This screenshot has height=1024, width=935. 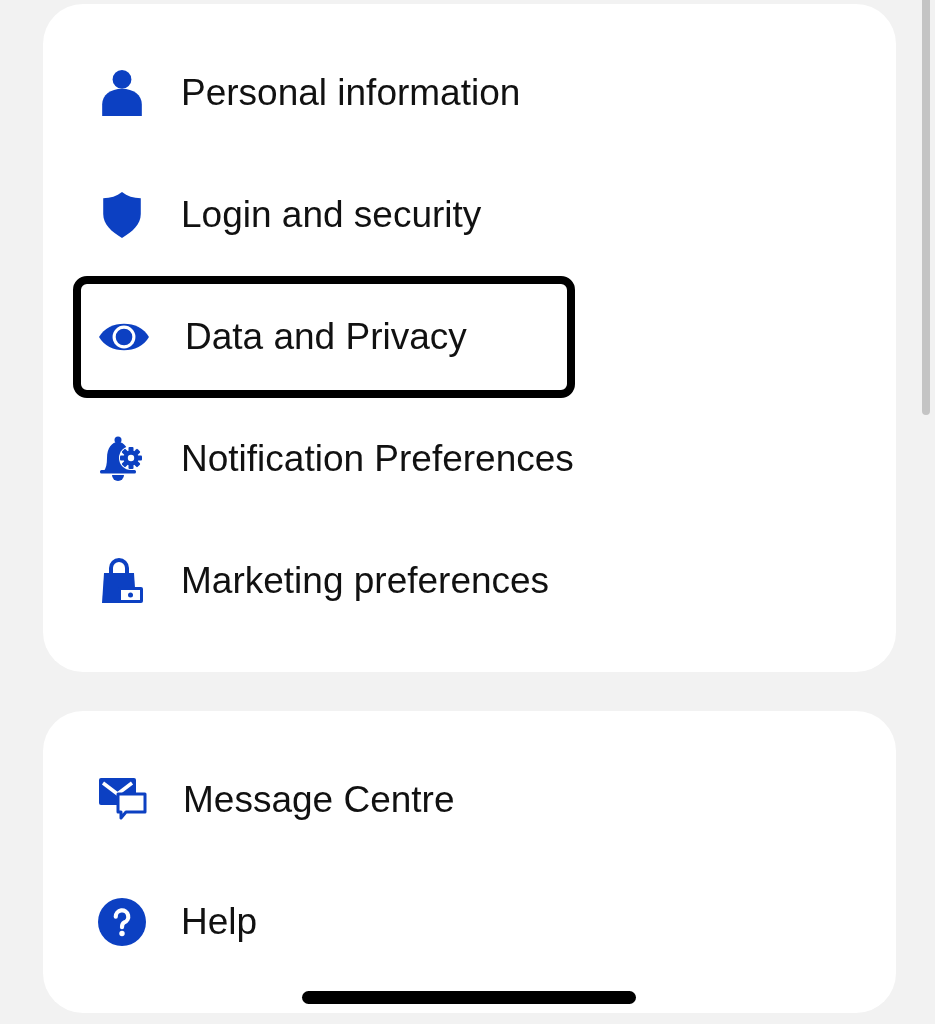 What do you see at coordinates (324, 337) in the screenshot?
I see `menu-item: Data and Privacy` at bounding box center [324, 337].